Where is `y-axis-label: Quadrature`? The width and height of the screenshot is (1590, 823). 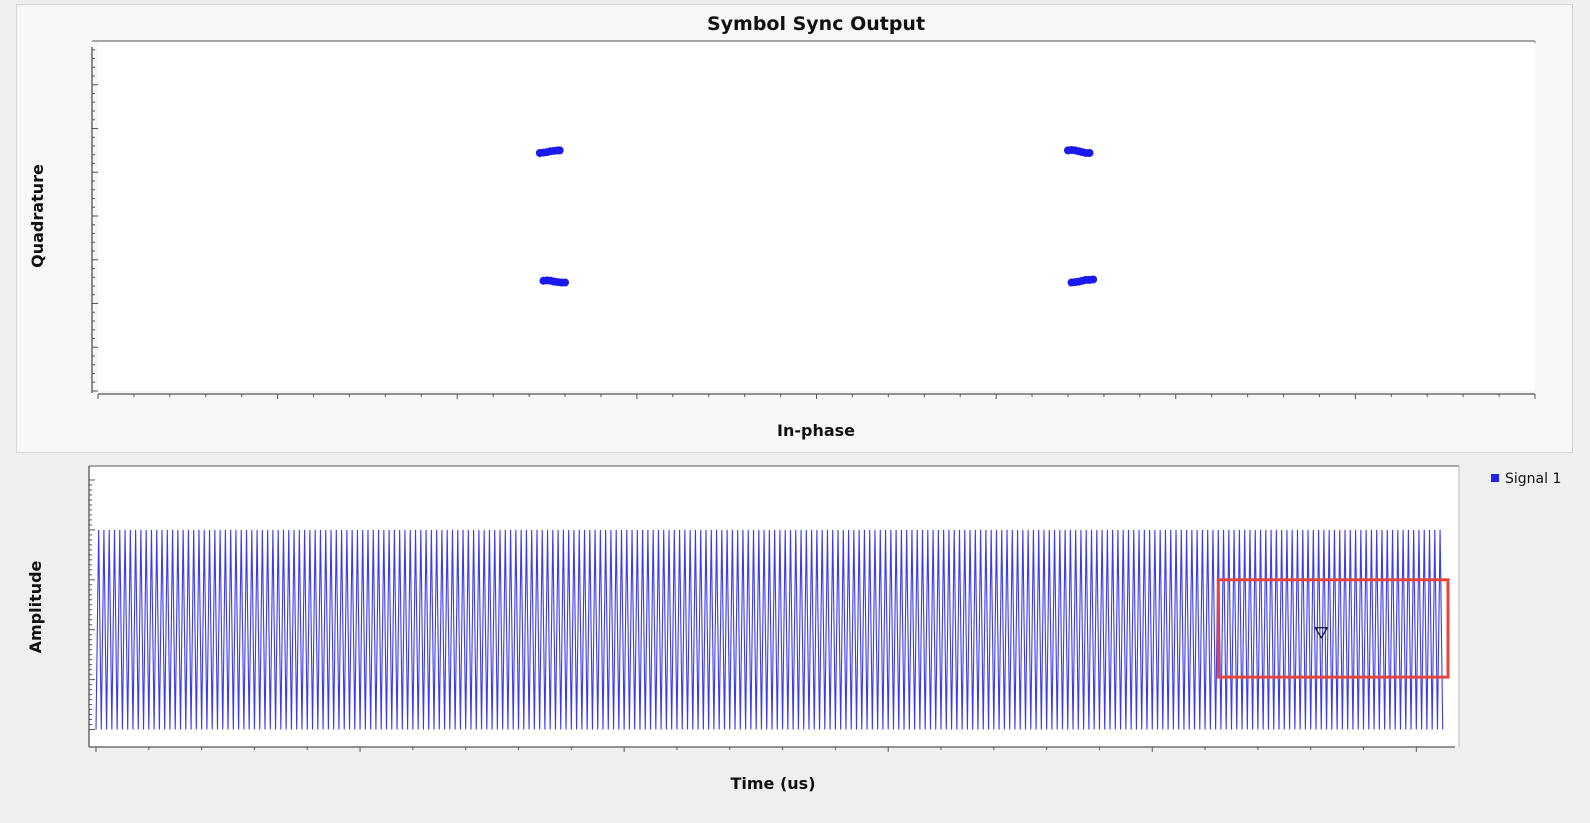 y-axis-label: Quadrature is located at coordinates (37, 216).